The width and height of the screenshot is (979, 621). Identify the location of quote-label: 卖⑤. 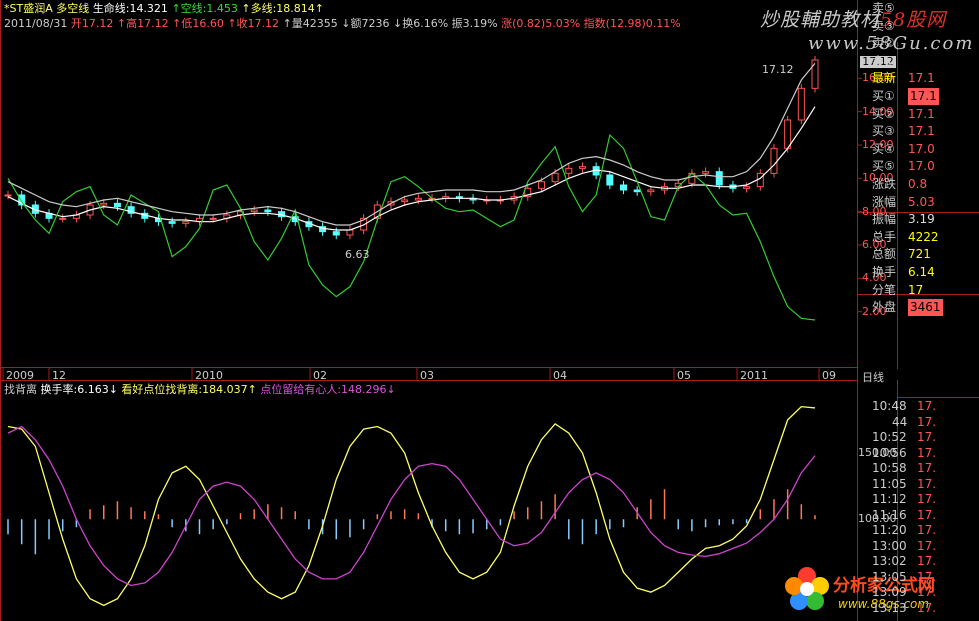
(883, 8).